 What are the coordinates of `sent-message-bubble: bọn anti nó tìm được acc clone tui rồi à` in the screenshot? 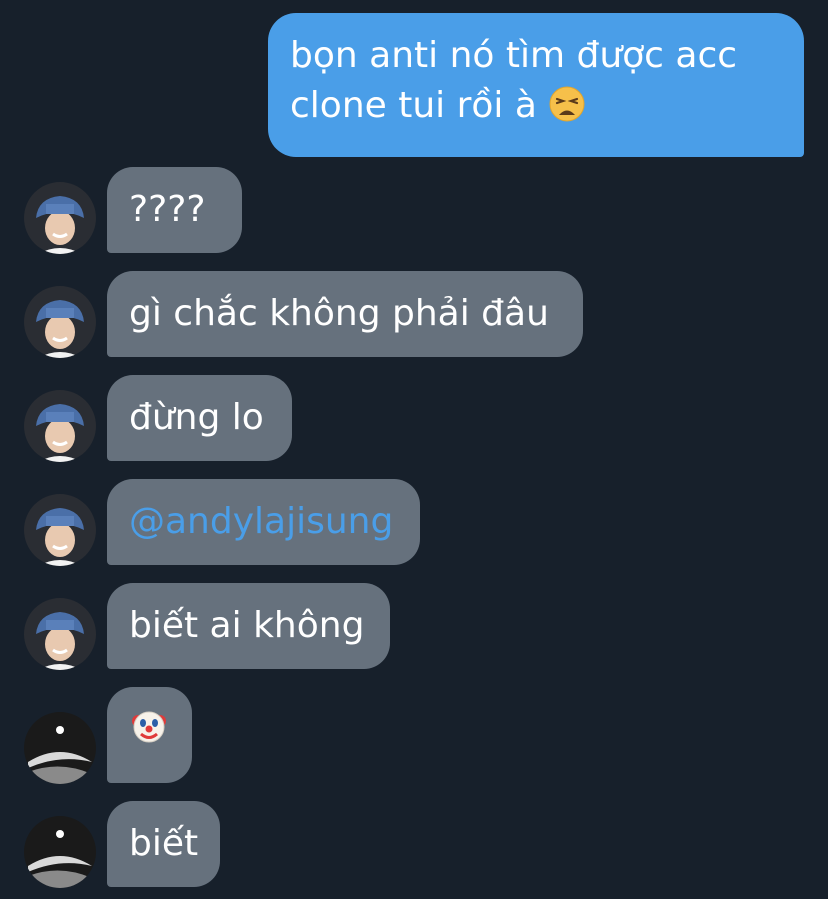 It's located at (536, 85).